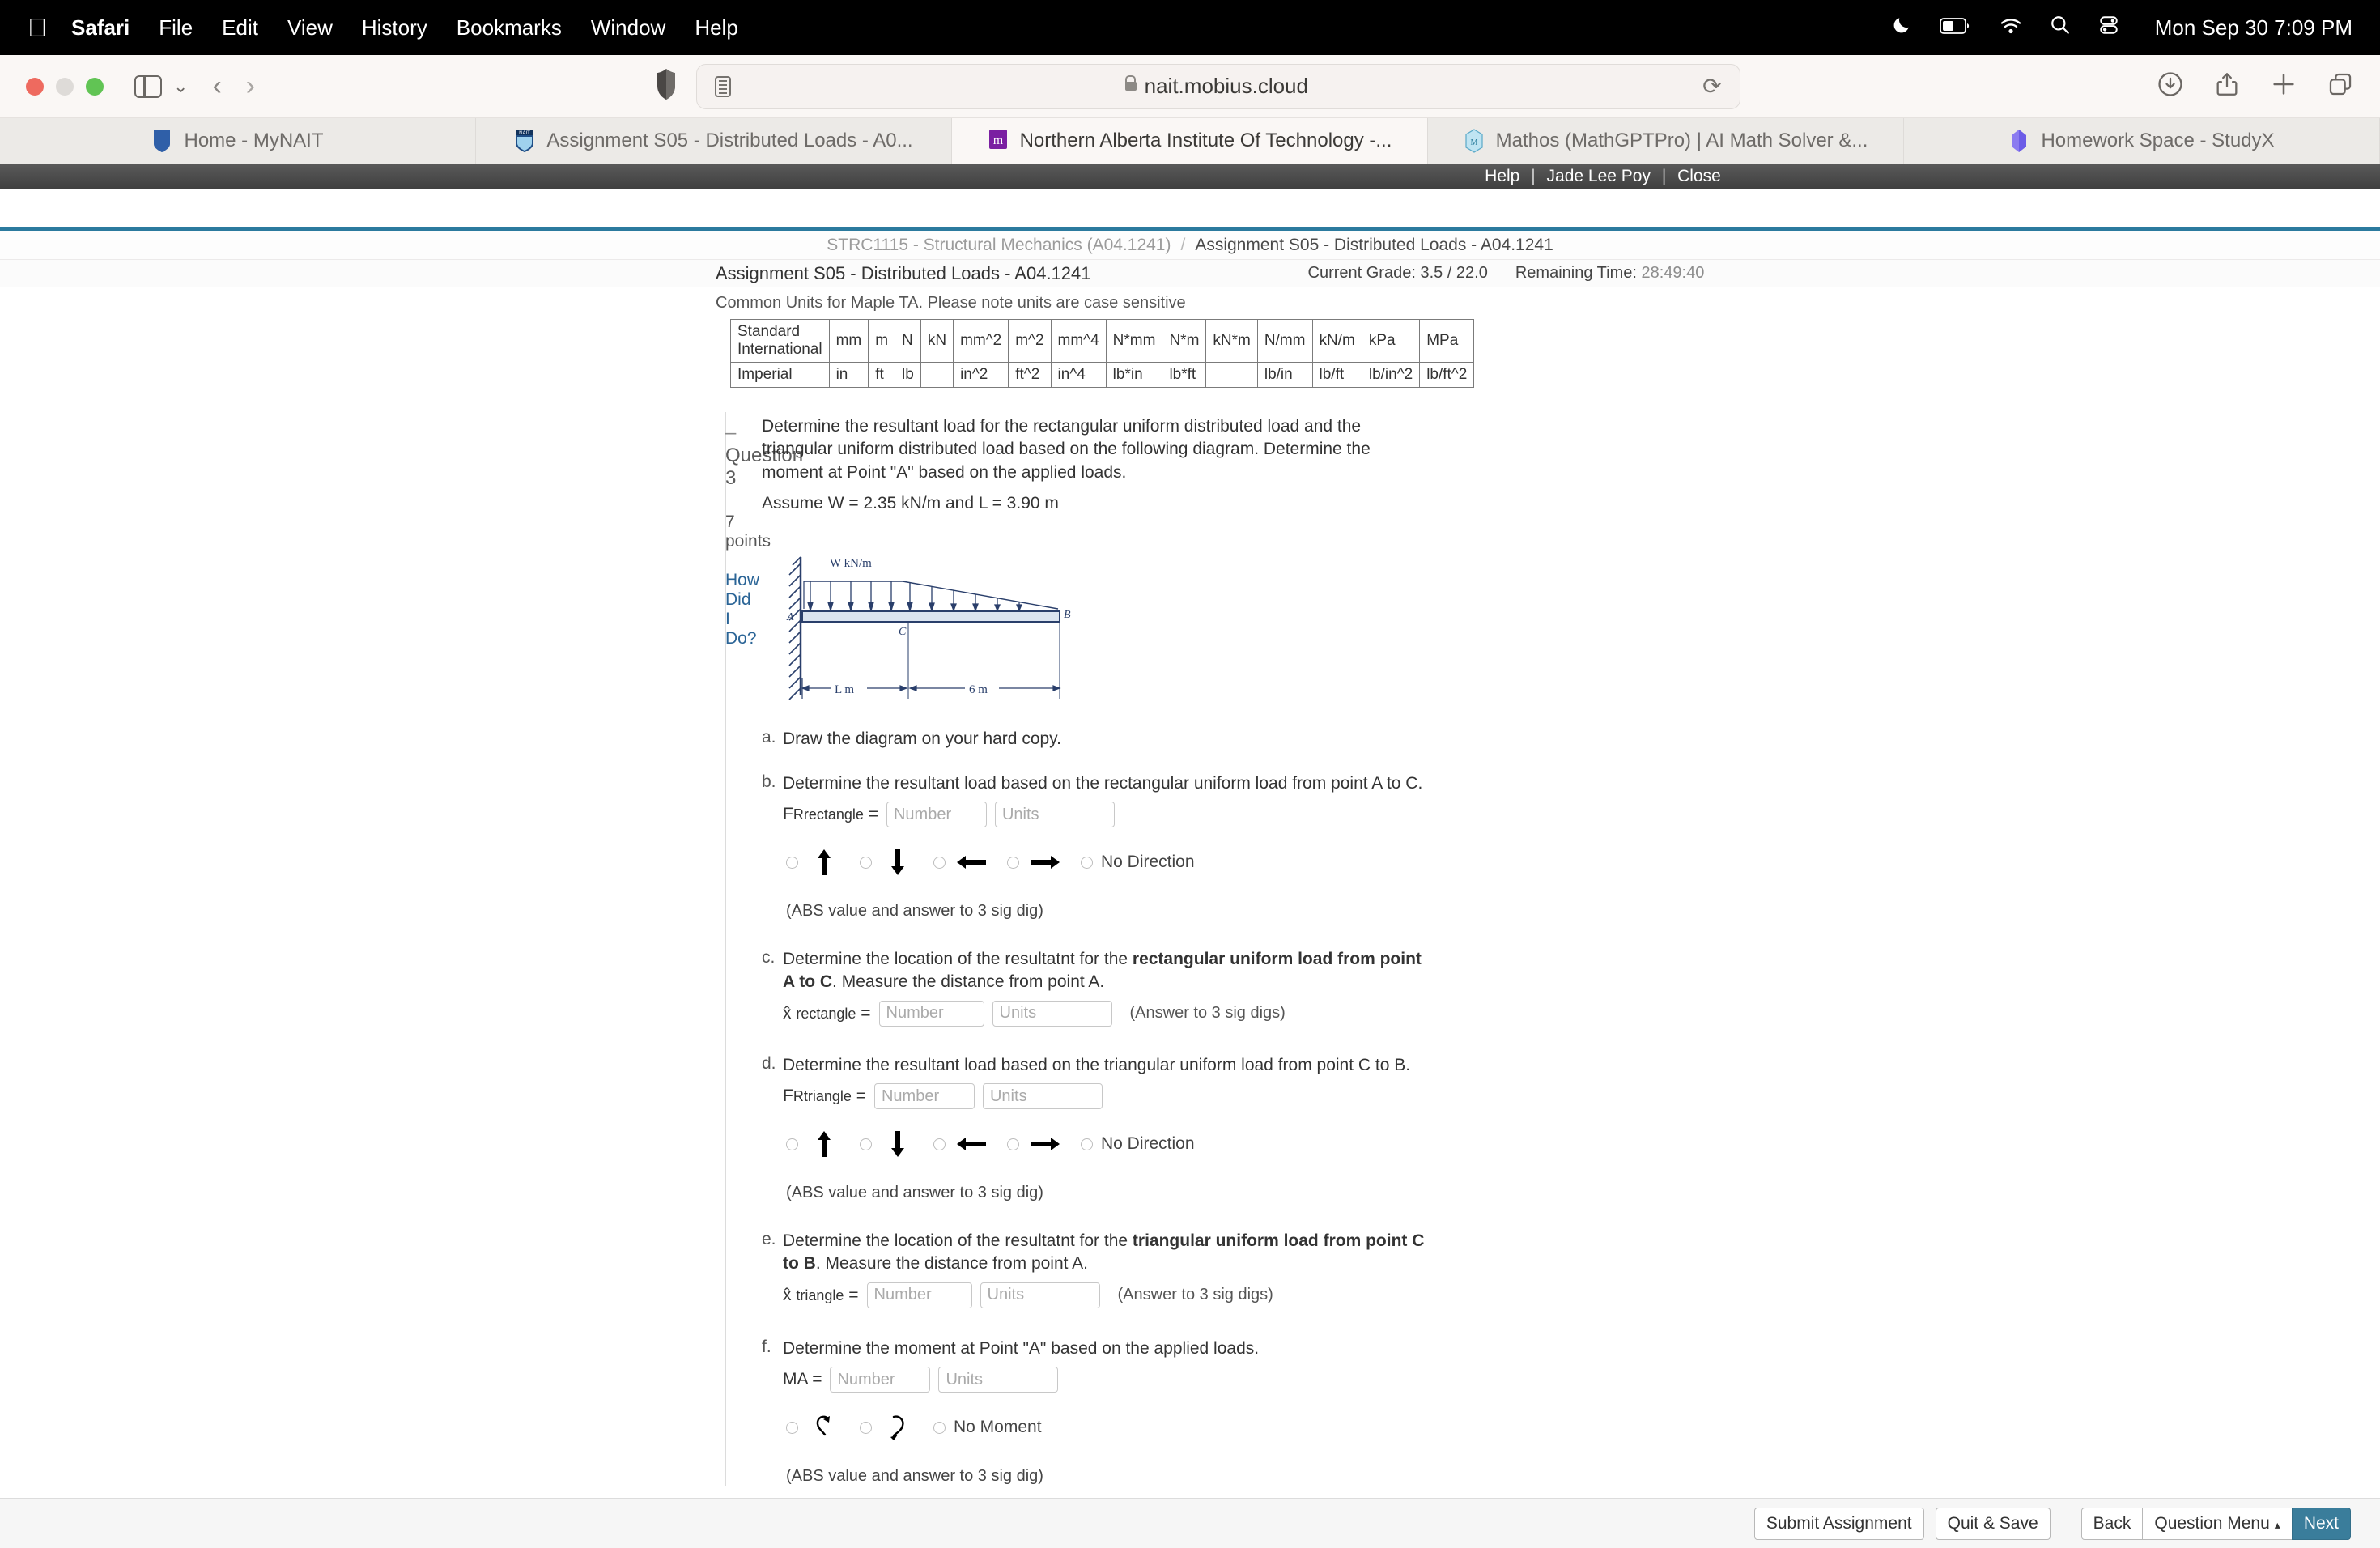 The width and height of the screenshot is (2380, 1548). I want to click on menu-bar-clock: Mon Sep 30 7:09 PM, so click(2253, 27).